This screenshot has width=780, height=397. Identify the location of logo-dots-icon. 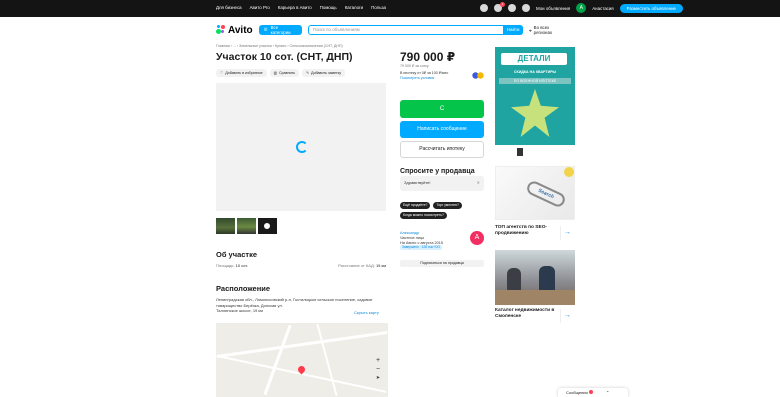
(221, 30).